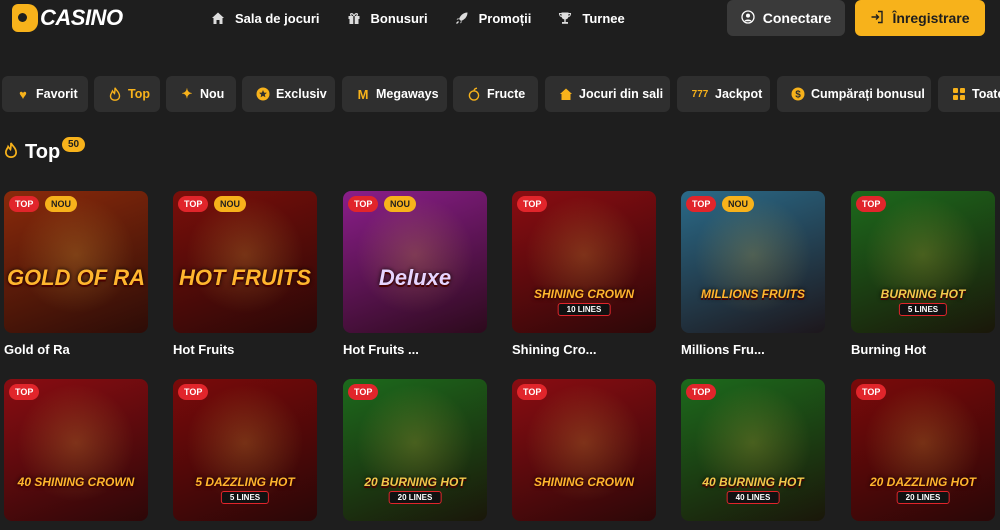 Image resolution: width=1000 pixels, height=530 pixels. I want to click on star-icon, so click(263, 94).